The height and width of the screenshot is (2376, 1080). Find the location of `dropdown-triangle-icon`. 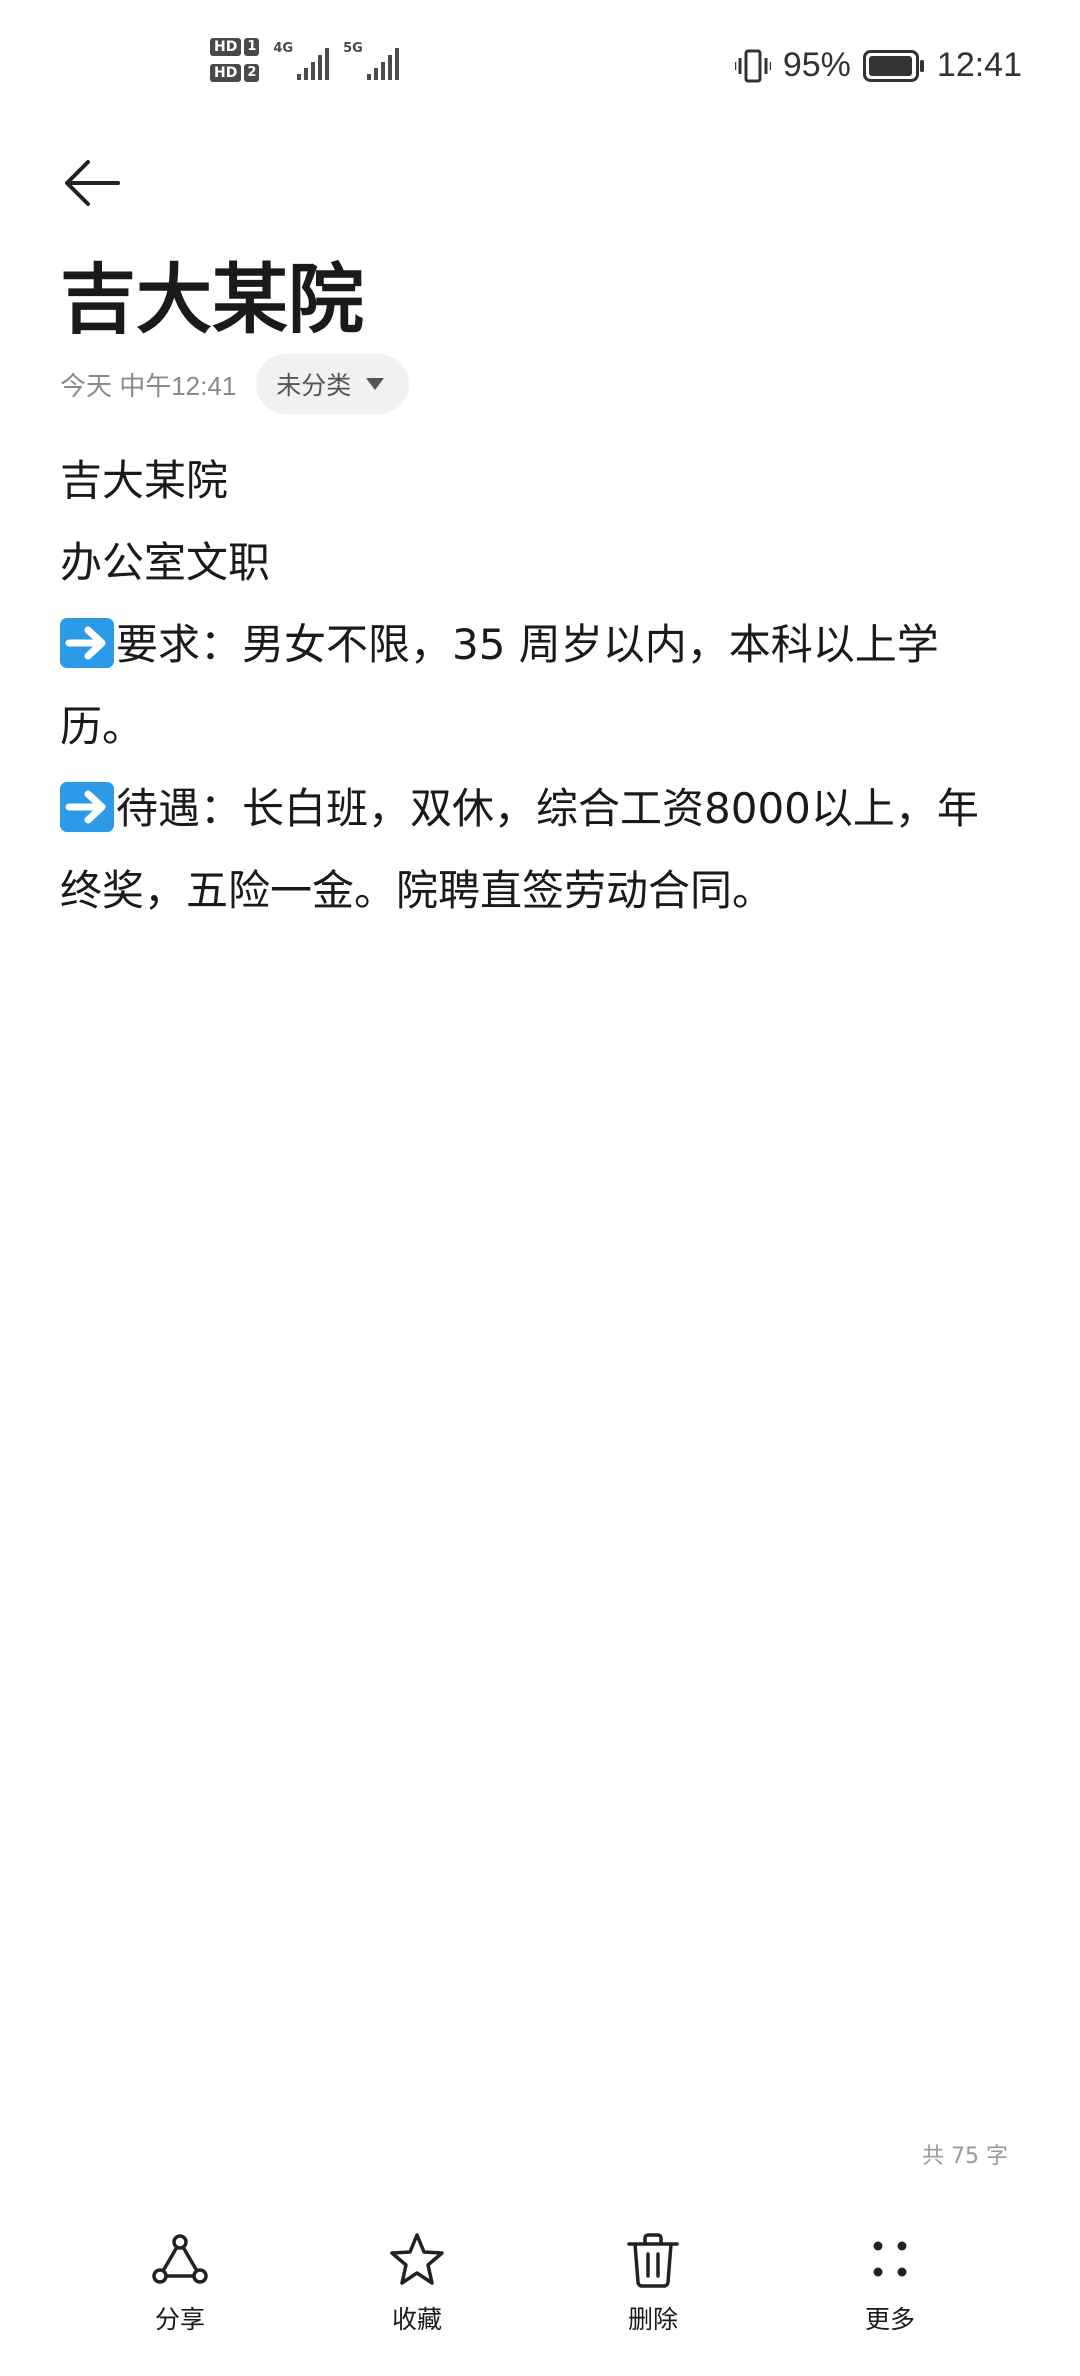

dropdown-triangle-icon is located at coordinates (375, 384).